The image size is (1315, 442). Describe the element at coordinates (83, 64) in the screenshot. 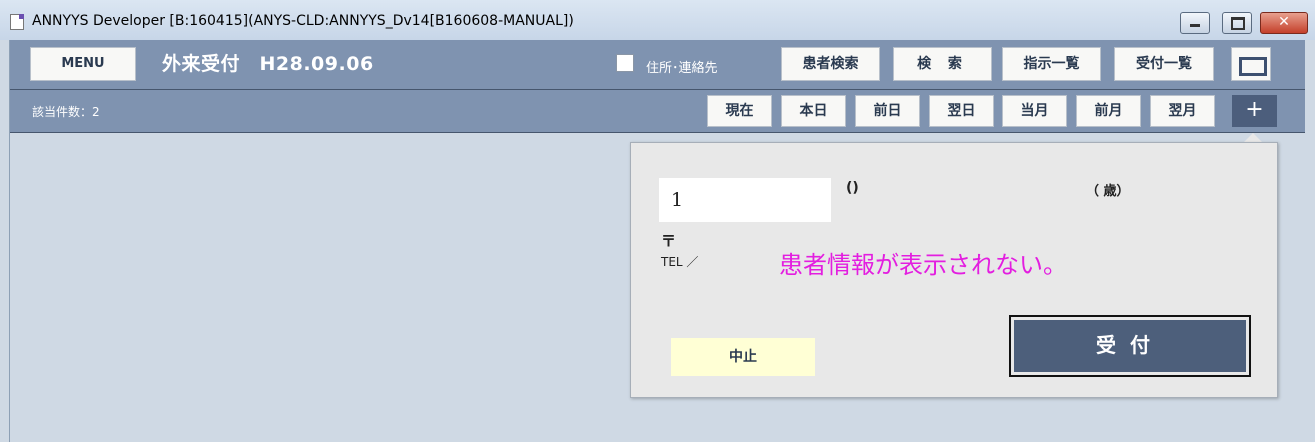

I see `menu-button: MENU` at that location.